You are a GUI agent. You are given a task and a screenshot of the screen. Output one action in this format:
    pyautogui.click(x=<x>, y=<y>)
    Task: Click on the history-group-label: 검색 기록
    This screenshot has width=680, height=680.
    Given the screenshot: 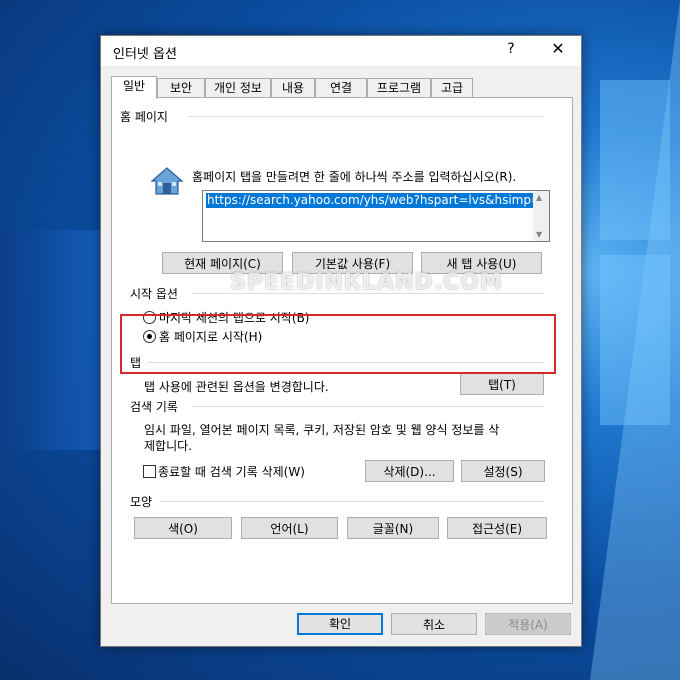 What is the action you would take?
    pyautogui.click(x=154, y=407)
    